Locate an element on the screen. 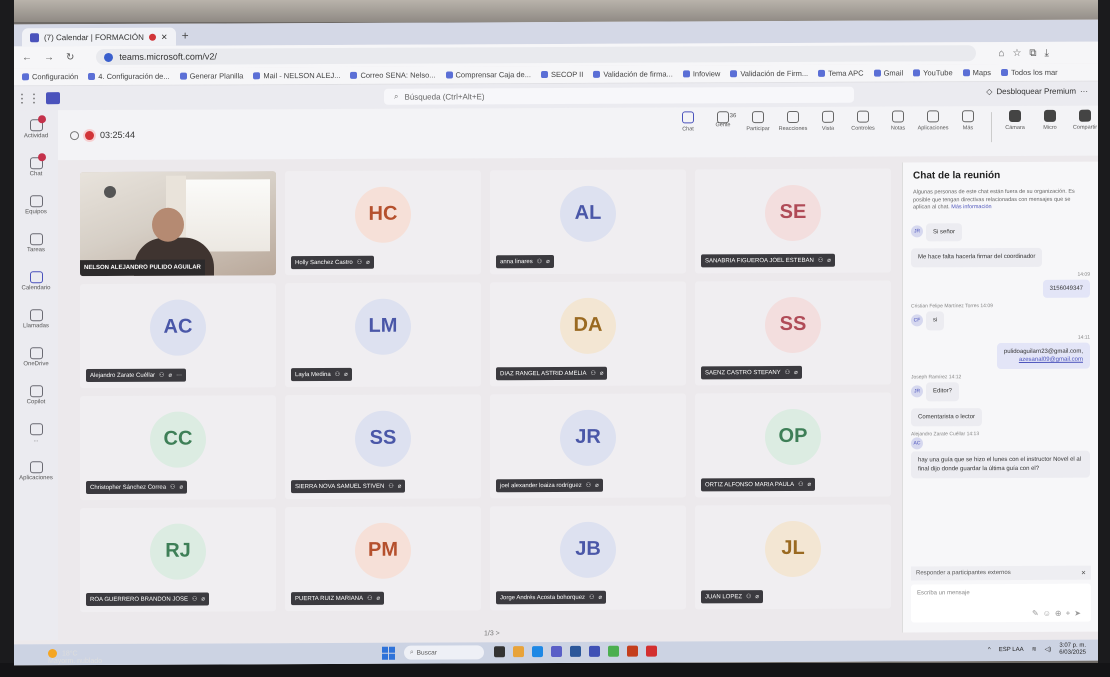 The width and height of the screenshot is (1110, 677). bookmark-item: Todos los mar is located at coordinates (1029, 72).